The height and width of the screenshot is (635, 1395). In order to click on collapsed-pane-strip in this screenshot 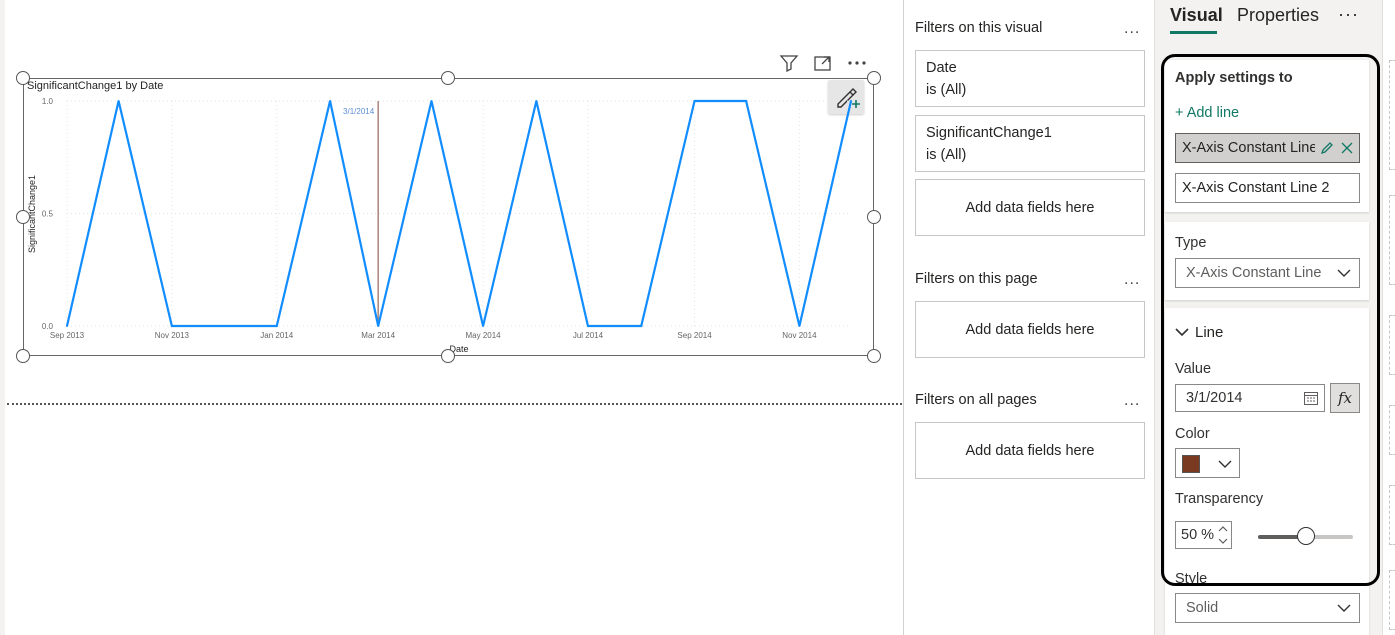, I will do `click(1388, 317)`.